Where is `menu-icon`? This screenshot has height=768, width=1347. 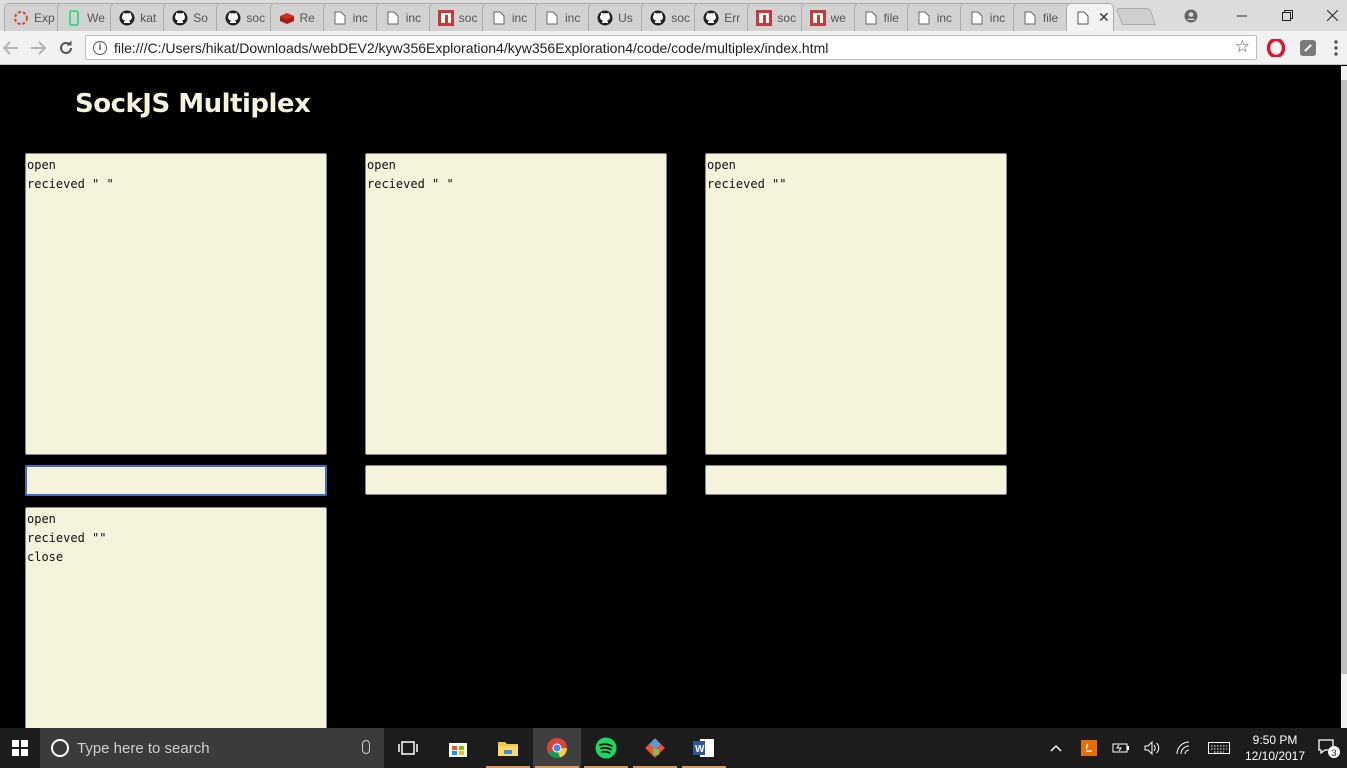
menu-icon is located at coordinates (1340, 48).